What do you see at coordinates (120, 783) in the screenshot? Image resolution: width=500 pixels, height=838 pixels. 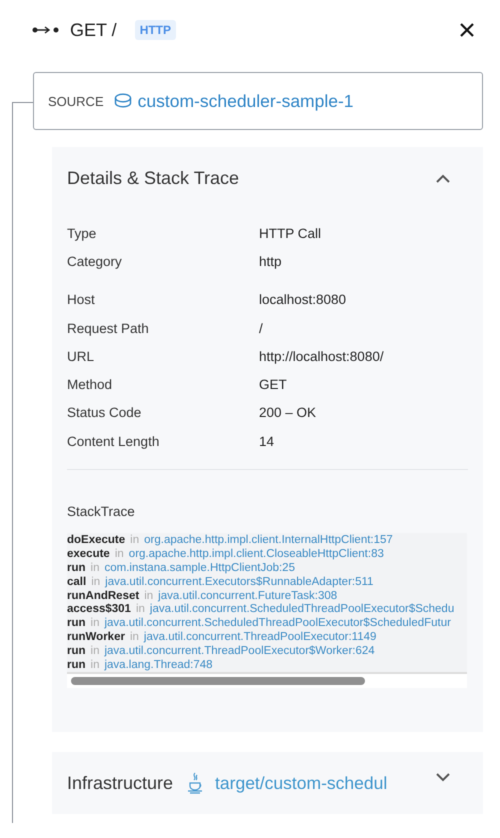 I see `panel-title: Infrastructure` at bounding box center [120, 783].